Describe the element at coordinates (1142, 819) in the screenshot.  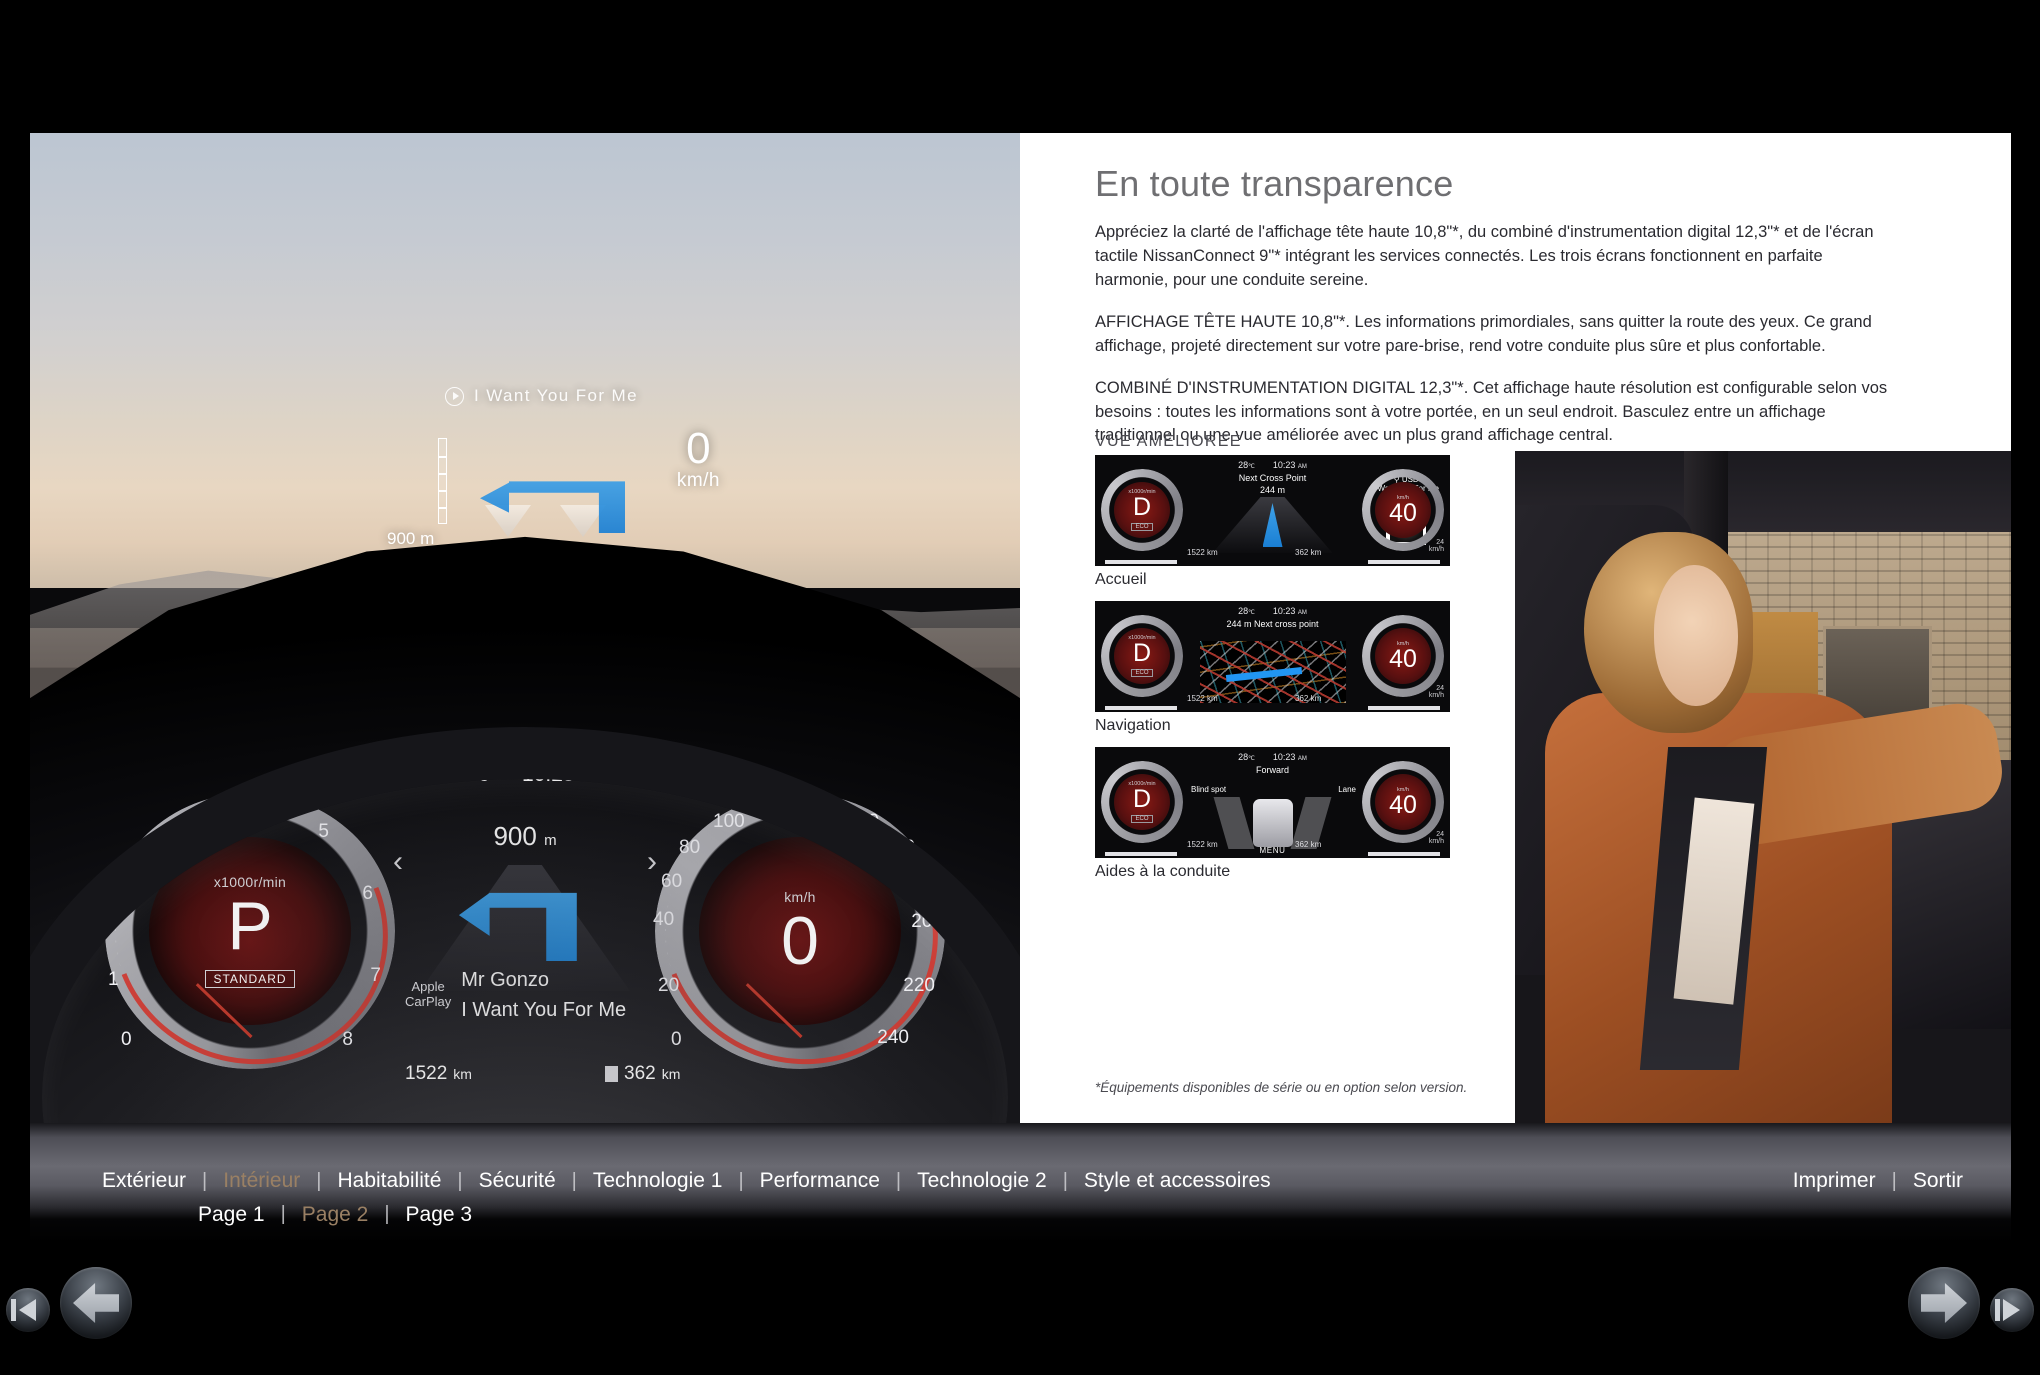
I see `thumb3-eco: ECO` at that location.